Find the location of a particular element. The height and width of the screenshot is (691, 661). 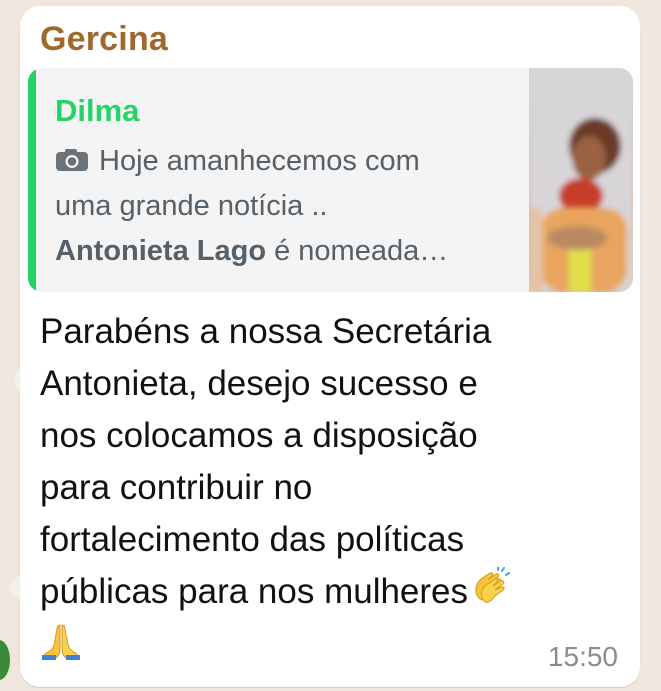

folded-hands-emoji is located at coordinates (61, 640).